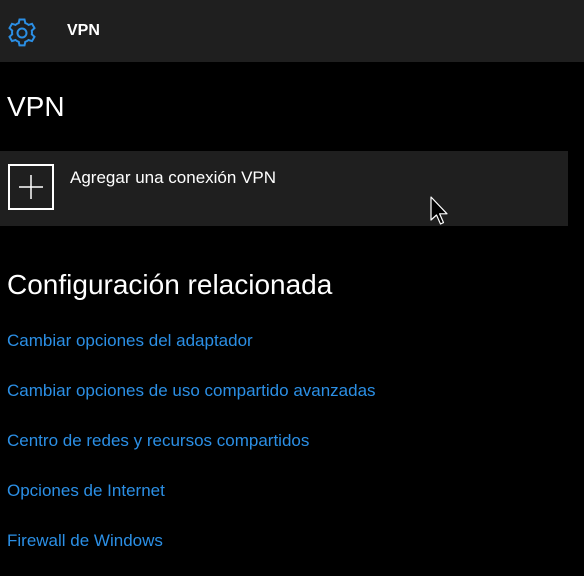  I want to click on link-change-adapter-options: Cambiar opciones del adaptador, so click(130, 341).